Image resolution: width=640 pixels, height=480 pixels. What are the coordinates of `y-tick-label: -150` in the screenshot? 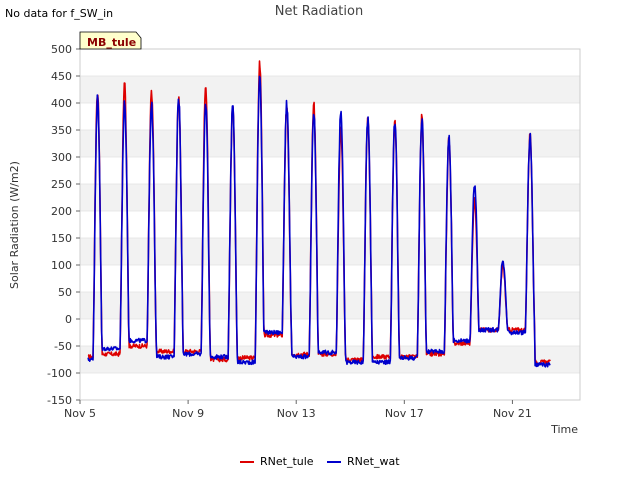 It's located at (59, 400).